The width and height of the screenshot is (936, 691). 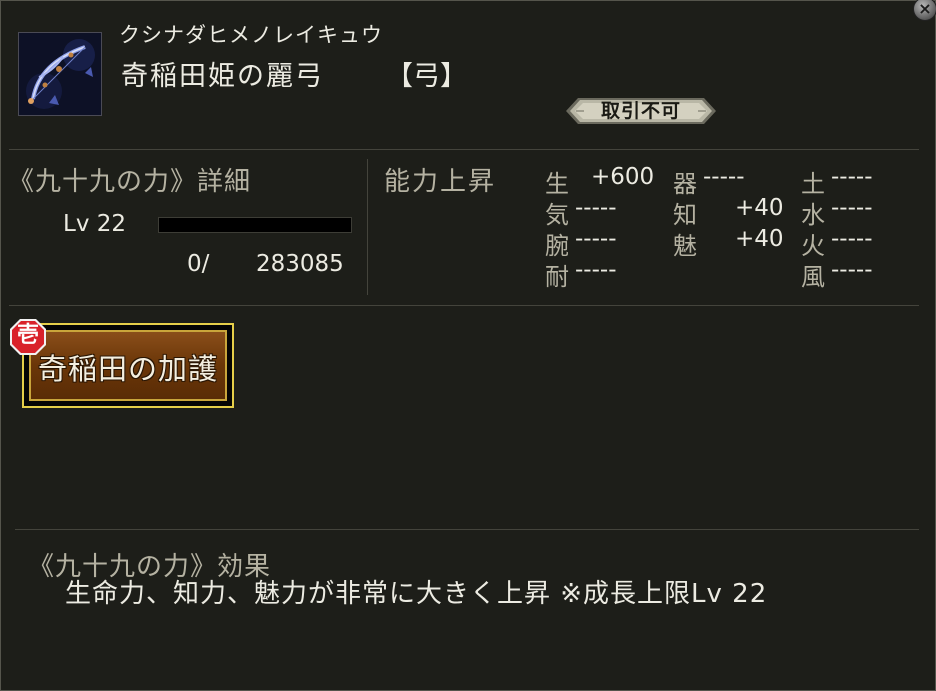 I want to click on growth-section-title: 《九十九の力》詳細, so click(x=130, y=182).